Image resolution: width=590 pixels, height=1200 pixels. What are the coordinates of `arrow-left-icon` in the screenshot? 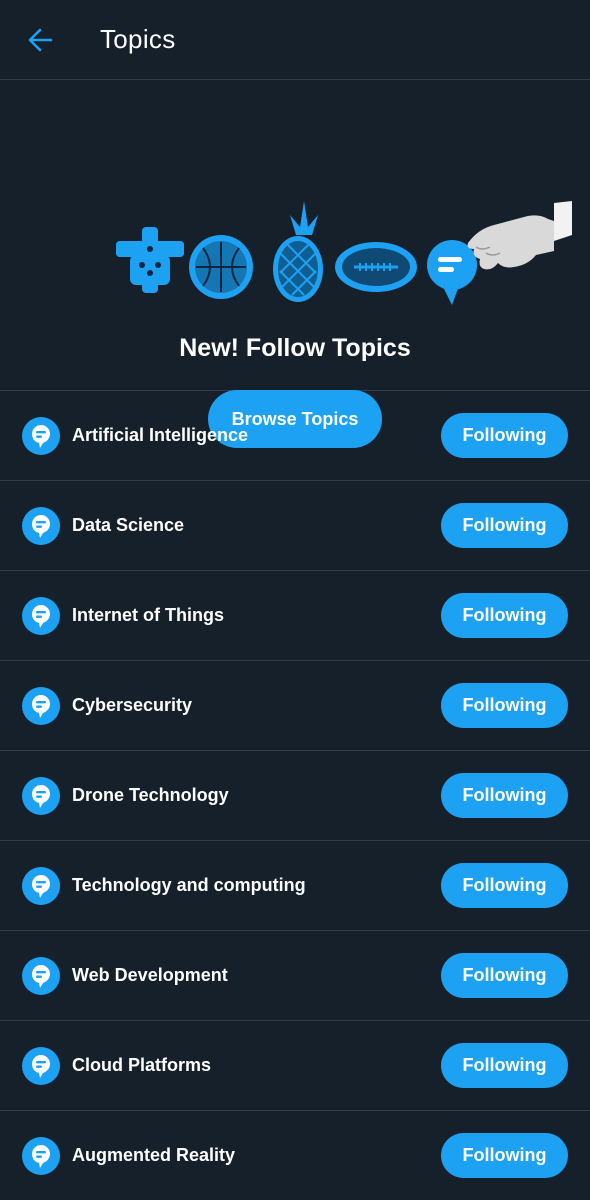 It's located at (40, 39).